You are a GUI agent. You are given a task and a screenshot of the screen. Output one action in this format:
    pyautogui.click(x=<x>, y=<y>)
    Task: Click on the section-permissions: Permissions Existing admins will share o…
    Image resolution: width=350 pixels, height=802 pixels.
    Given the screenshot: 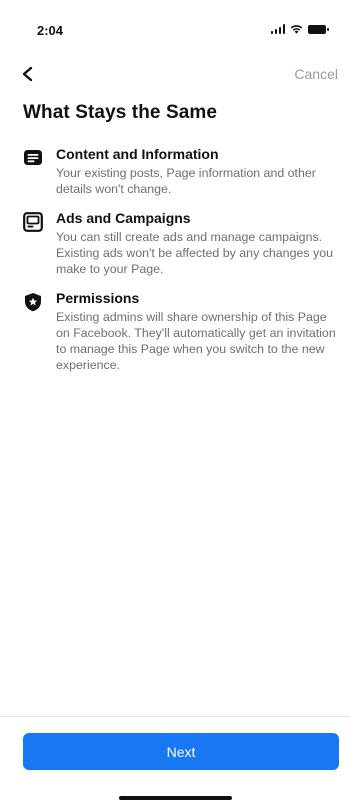 What is the action you would take?
    pyautogui.click(x=175, y=331)
    